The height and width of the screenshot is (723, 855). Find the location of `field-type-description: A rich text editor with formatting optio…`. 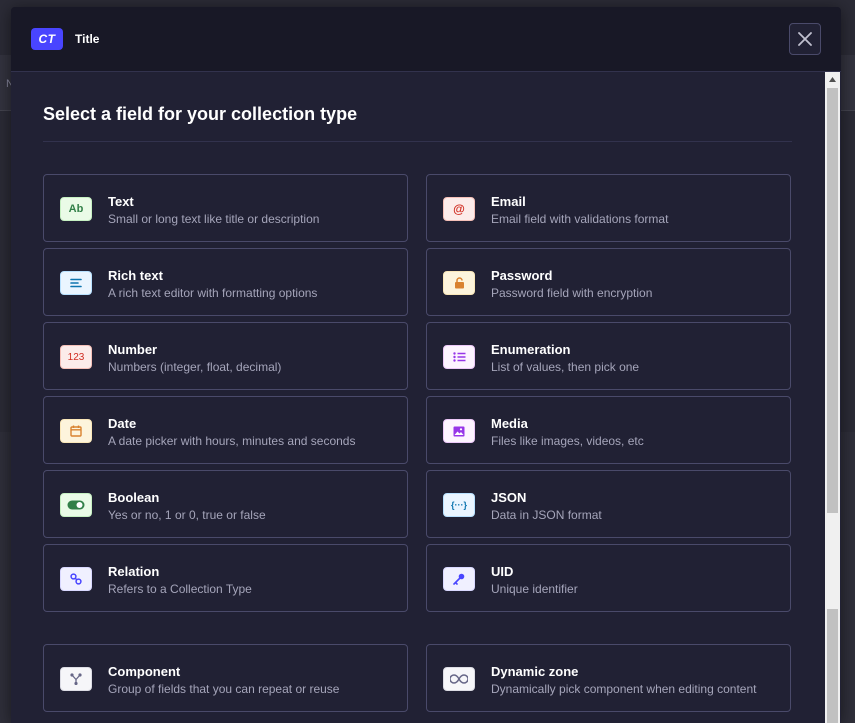

field-type-description: A rich text editor with formatting optio… is located at coordinates (213, 293).